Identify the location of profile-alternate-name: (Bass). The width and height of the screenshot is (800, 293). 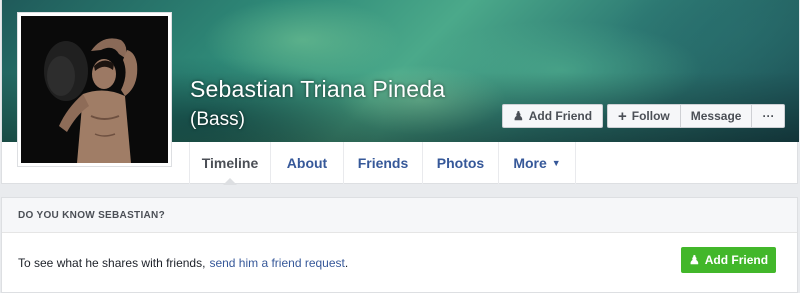
(217, 119).